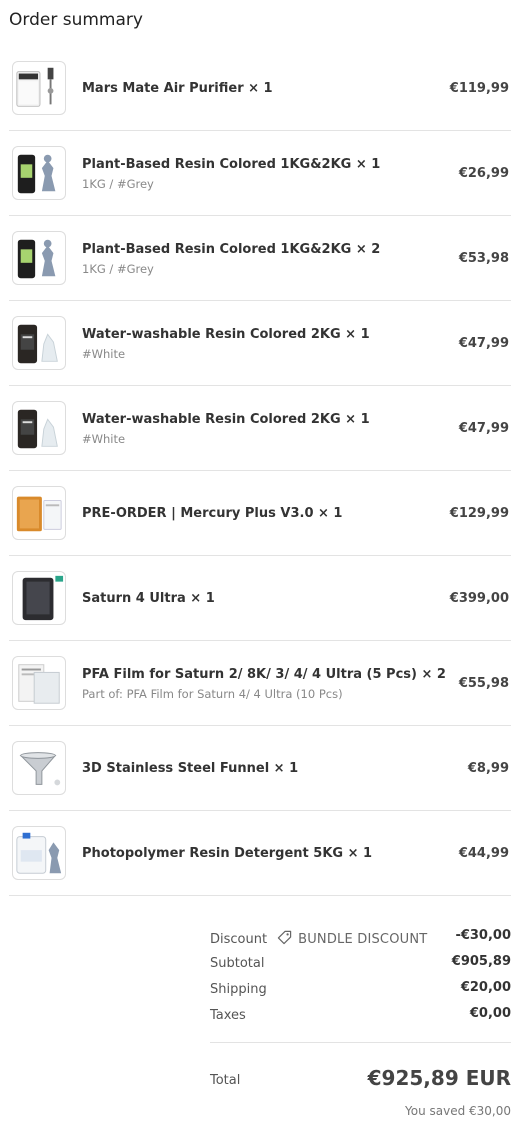 The height and width of the screenshot is (1130, 524). I want to click on item-price: €55,98, so click(483, 683).